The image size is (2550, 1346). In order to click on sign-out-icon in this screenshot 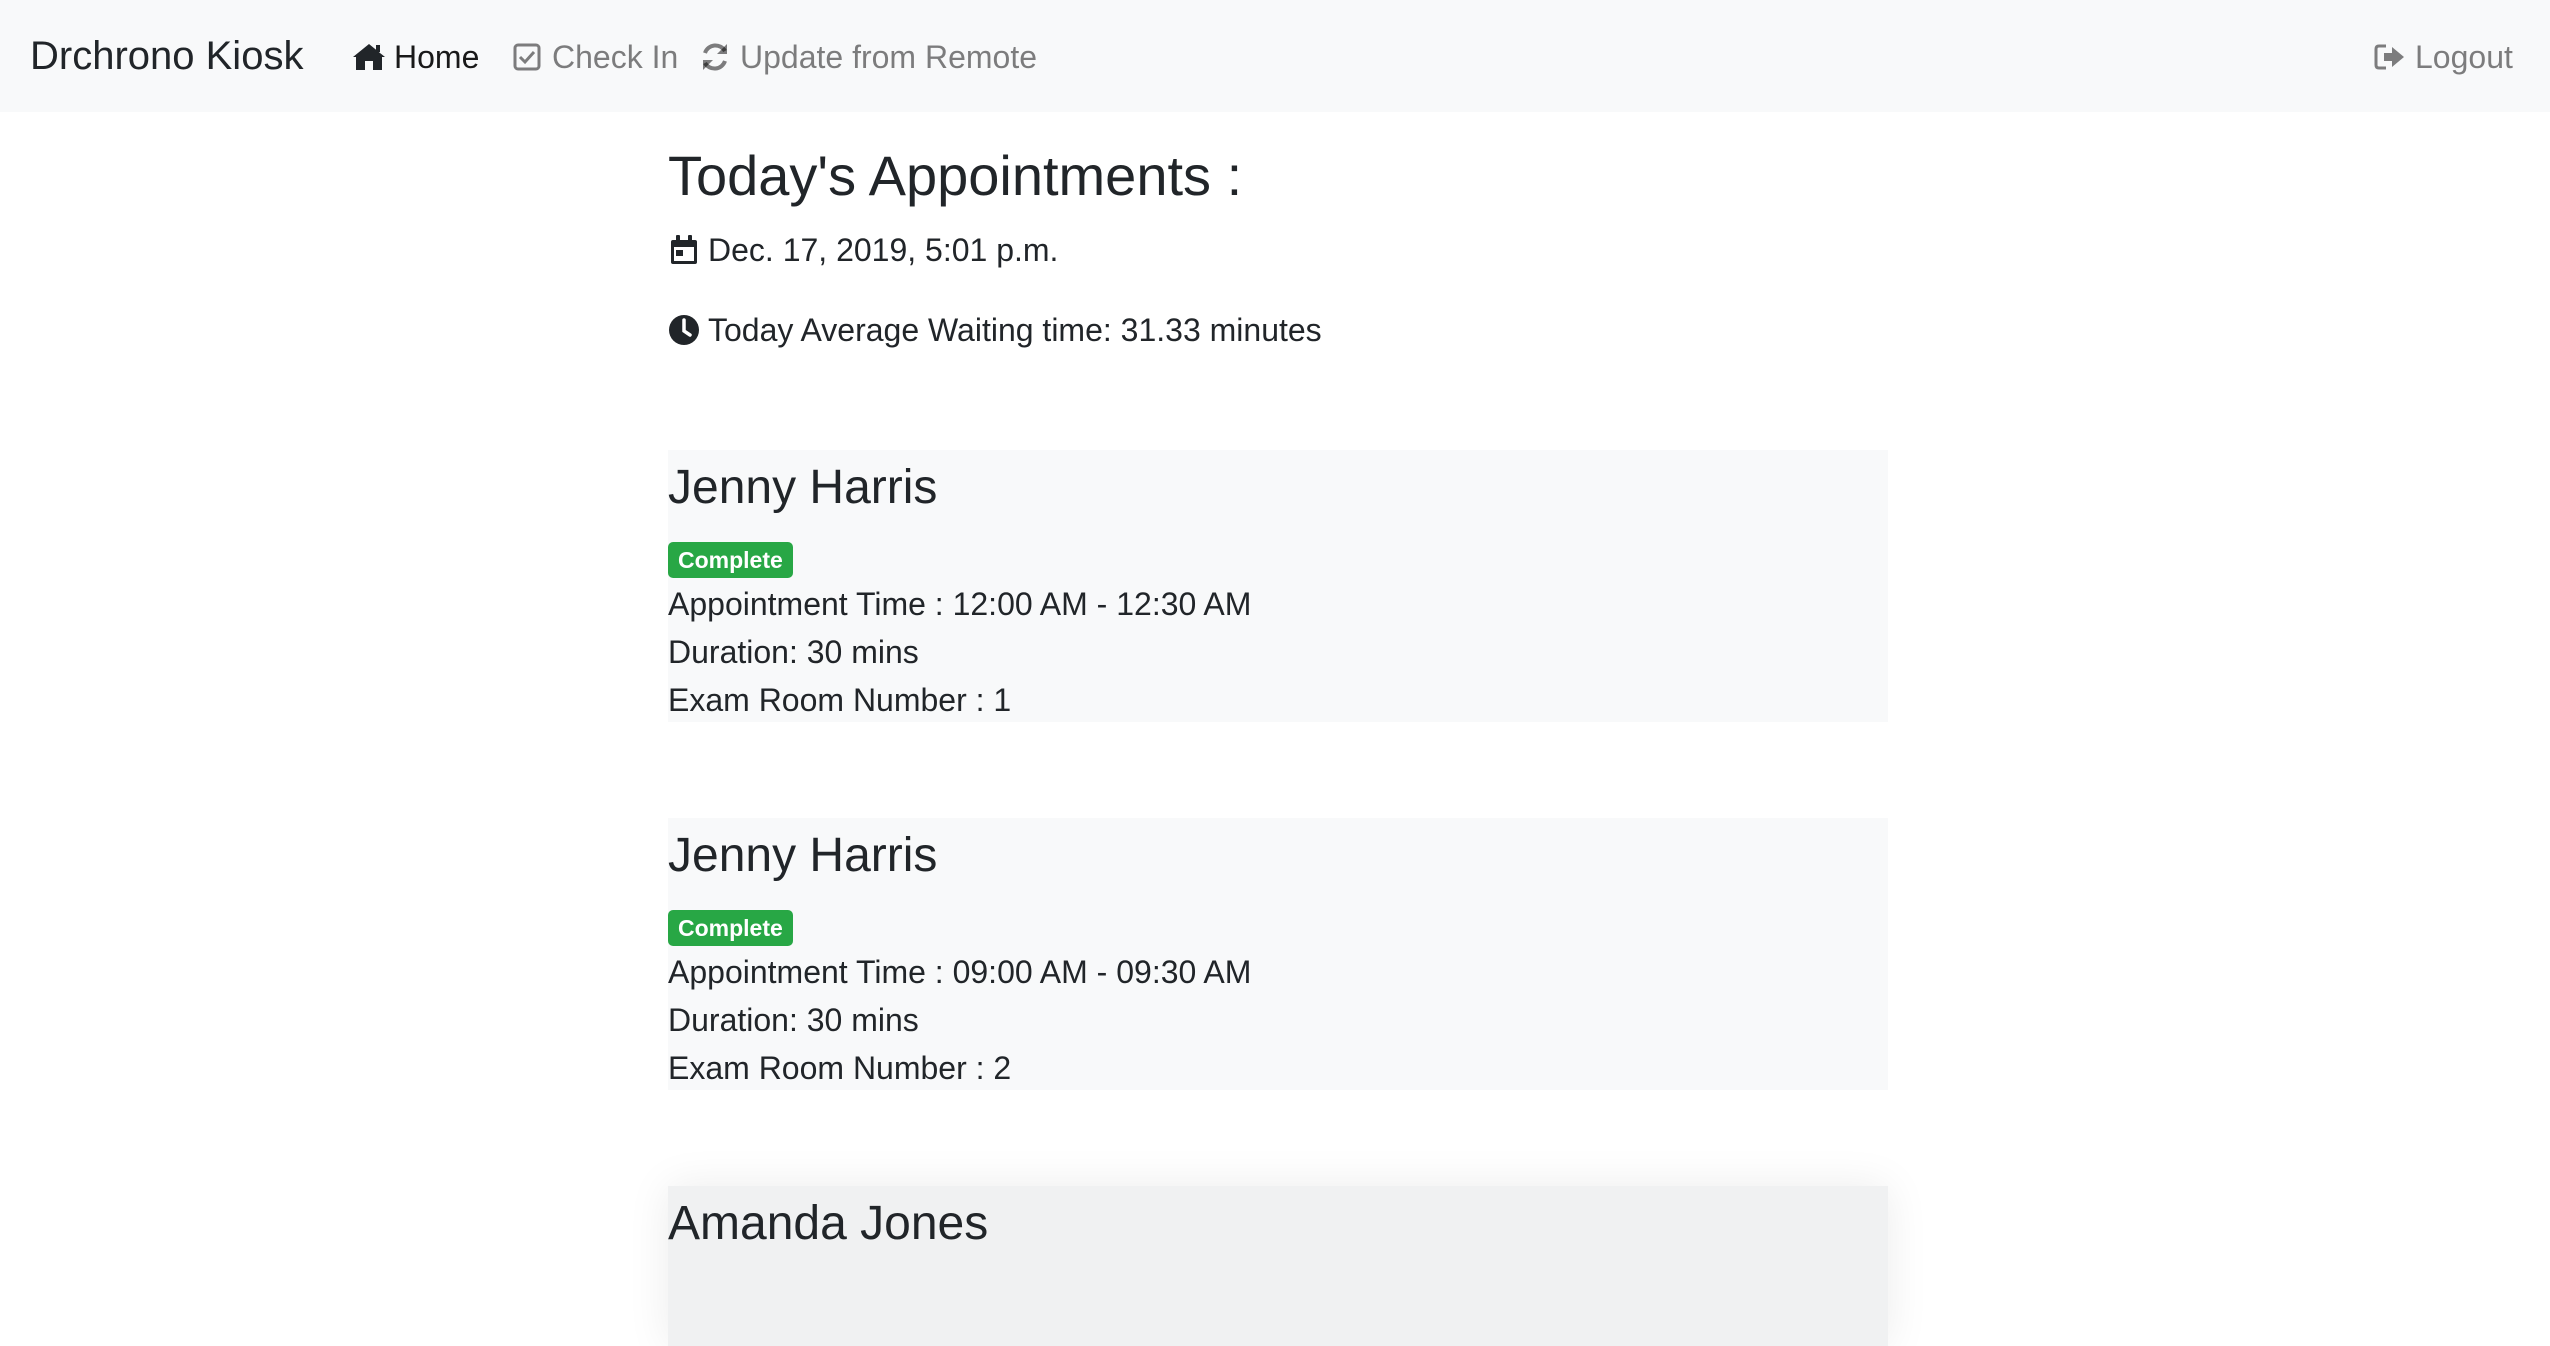, I will do `click(2390, 57)`.